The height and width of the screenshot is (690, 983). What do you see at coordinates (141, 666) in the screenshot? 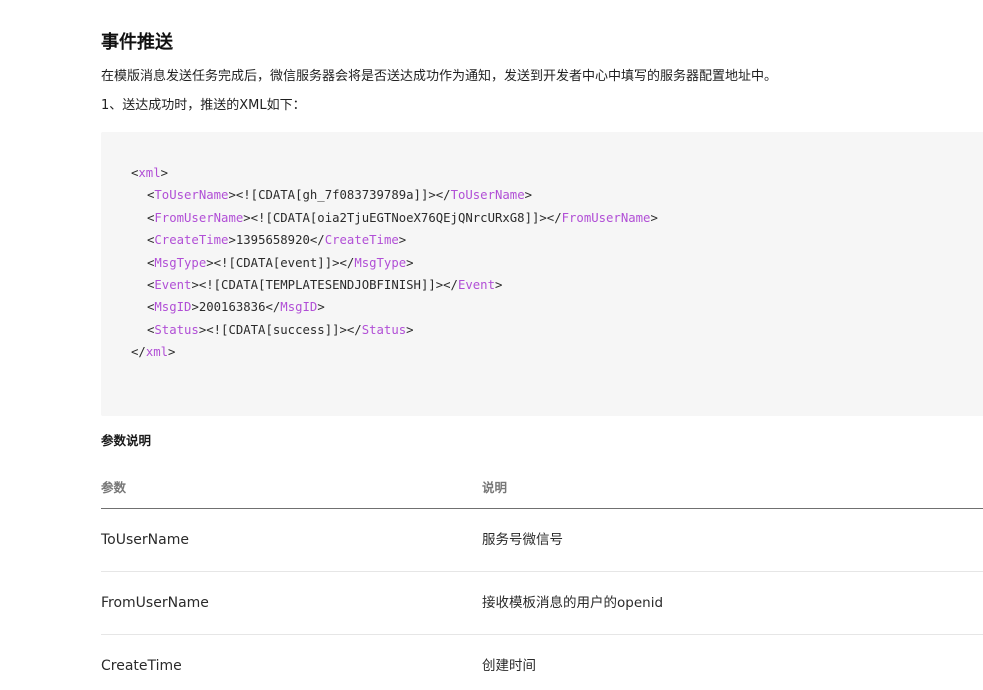
I see `row-param: CreateTime` at bounding box center [141, 666].